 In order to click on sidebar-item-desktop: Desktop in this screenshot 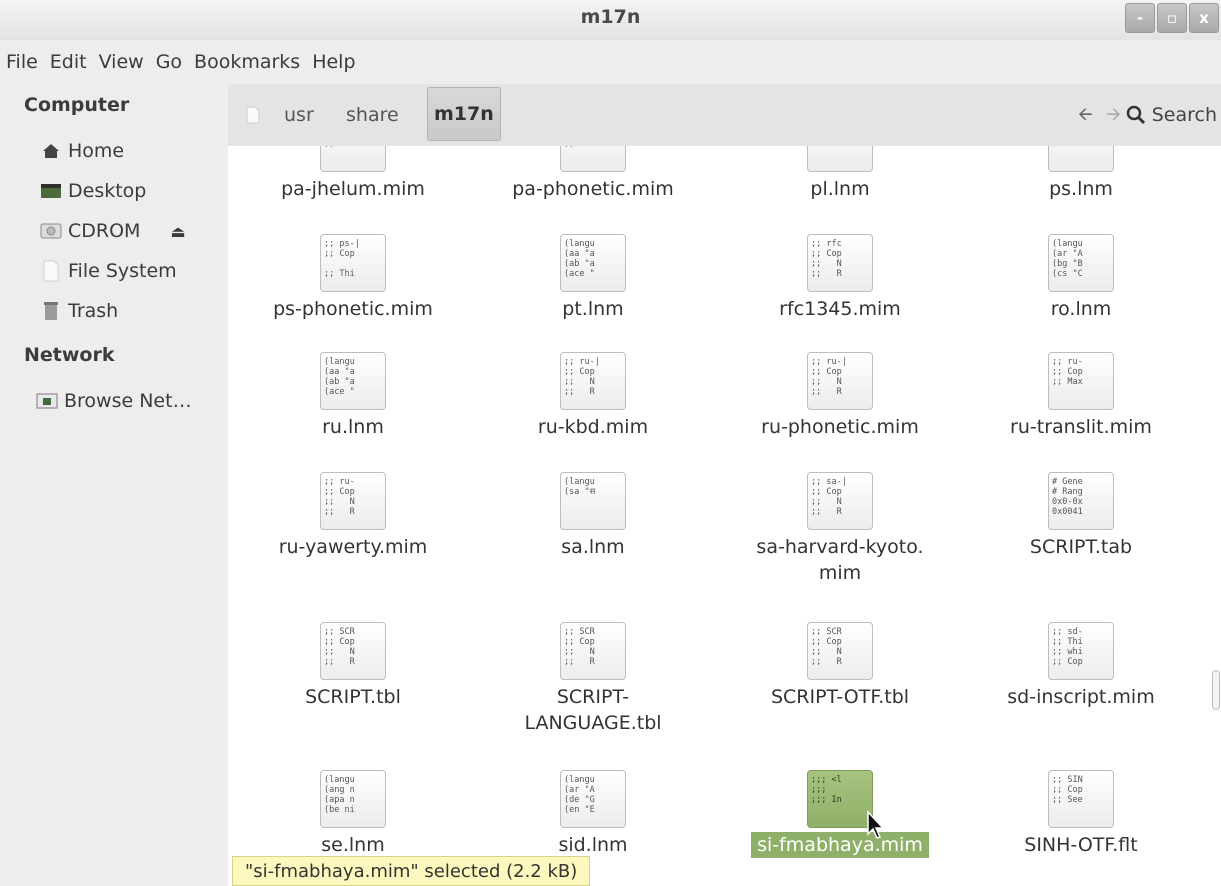, I will do `click(93, 191)`.